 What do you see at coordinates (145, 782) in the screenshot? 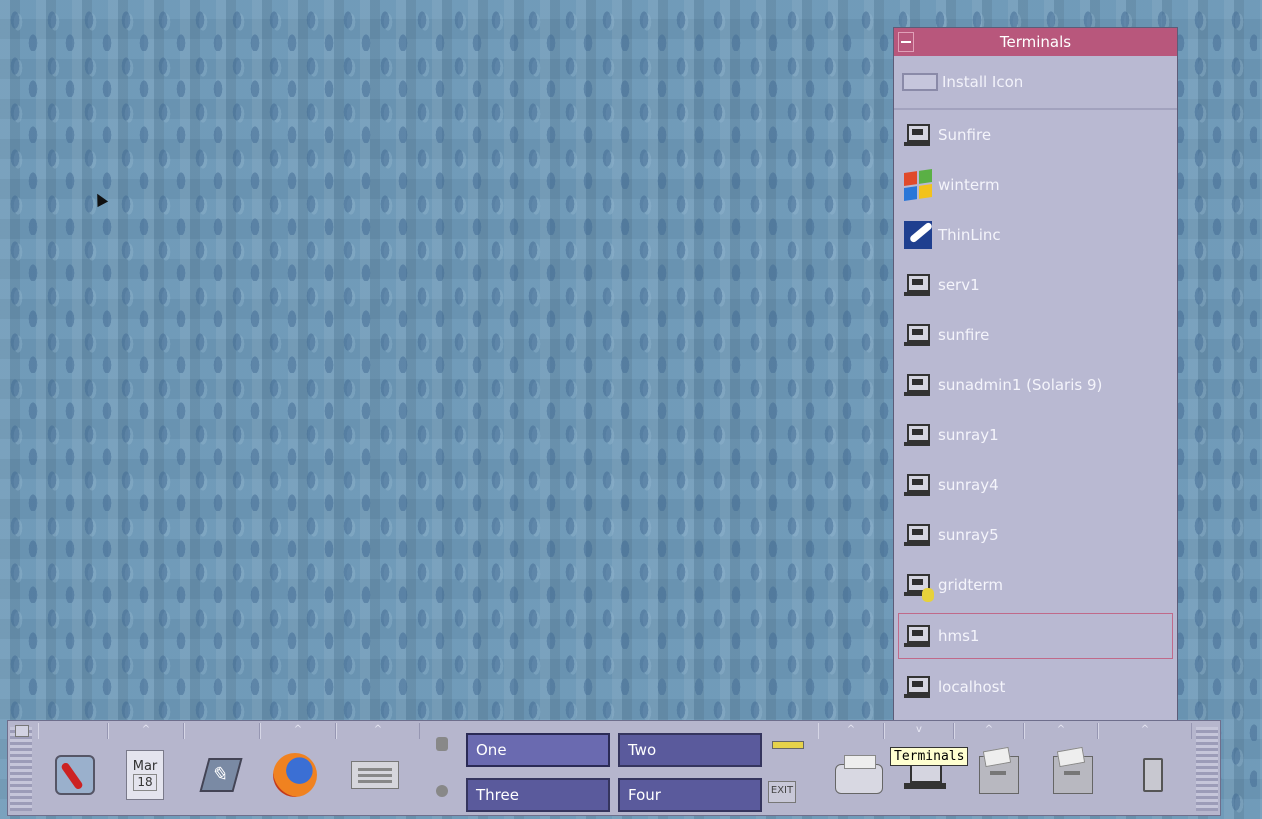
I see `calendar-day: 18` at bounding box center [145, 782].